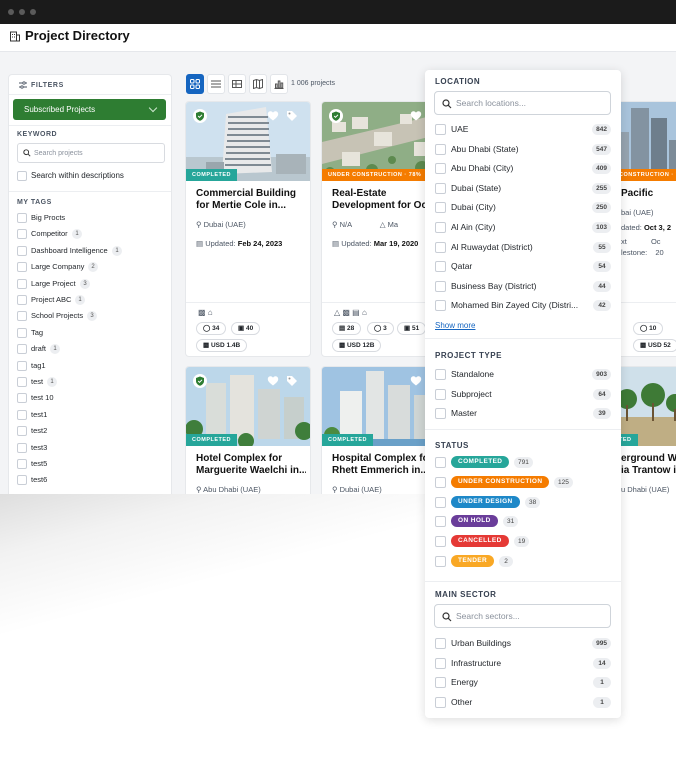 The width and height of the screenshot is (676, 780). Describe the element at coordinates (523, 663) in the screenshot. I see `filter-option: Infrastructure 14` at that location.